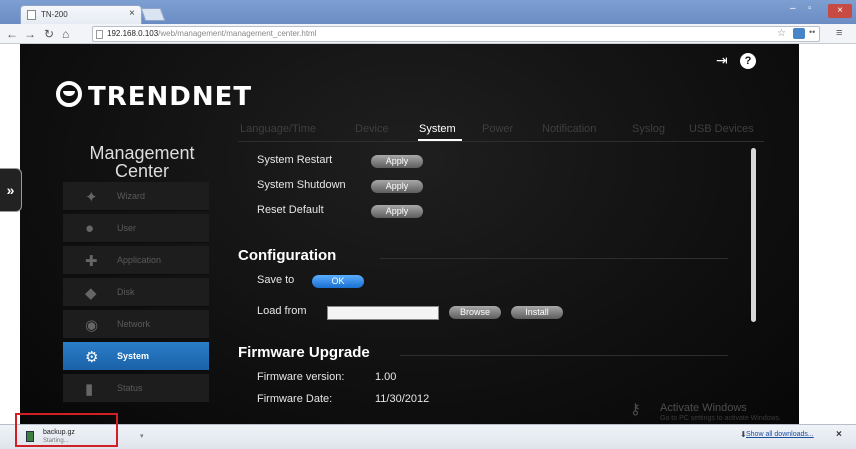 This screenshot has width=856, height=449. What do you see at coordinates (69, 94) in the screenshot?
I see `trendnet-logo-icon` at bounding box center [69, 94].